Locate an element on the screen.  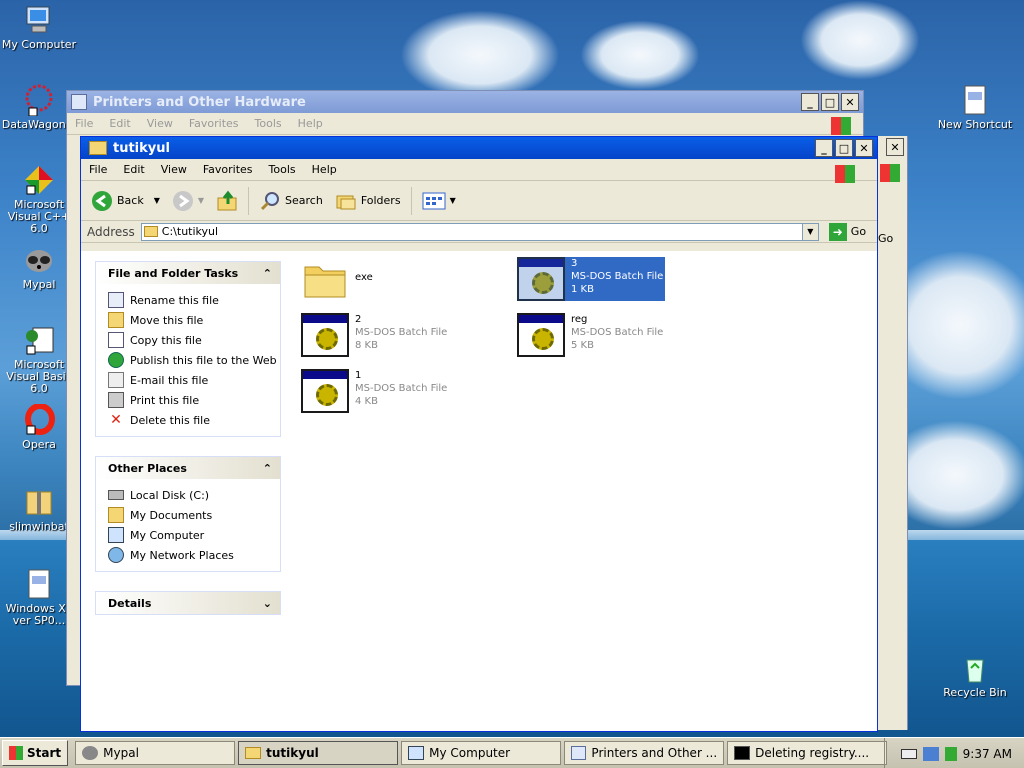
shortcut-icon is located at coordinates (975, 100).